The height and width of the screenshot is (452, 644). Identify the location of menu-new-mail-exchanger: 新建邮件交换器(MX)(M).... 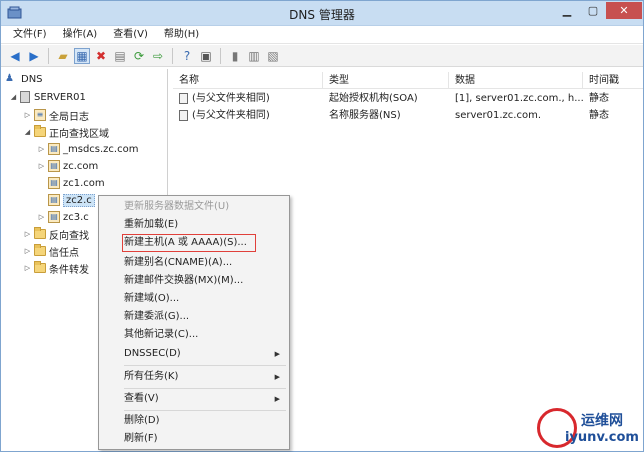
(205, 281).